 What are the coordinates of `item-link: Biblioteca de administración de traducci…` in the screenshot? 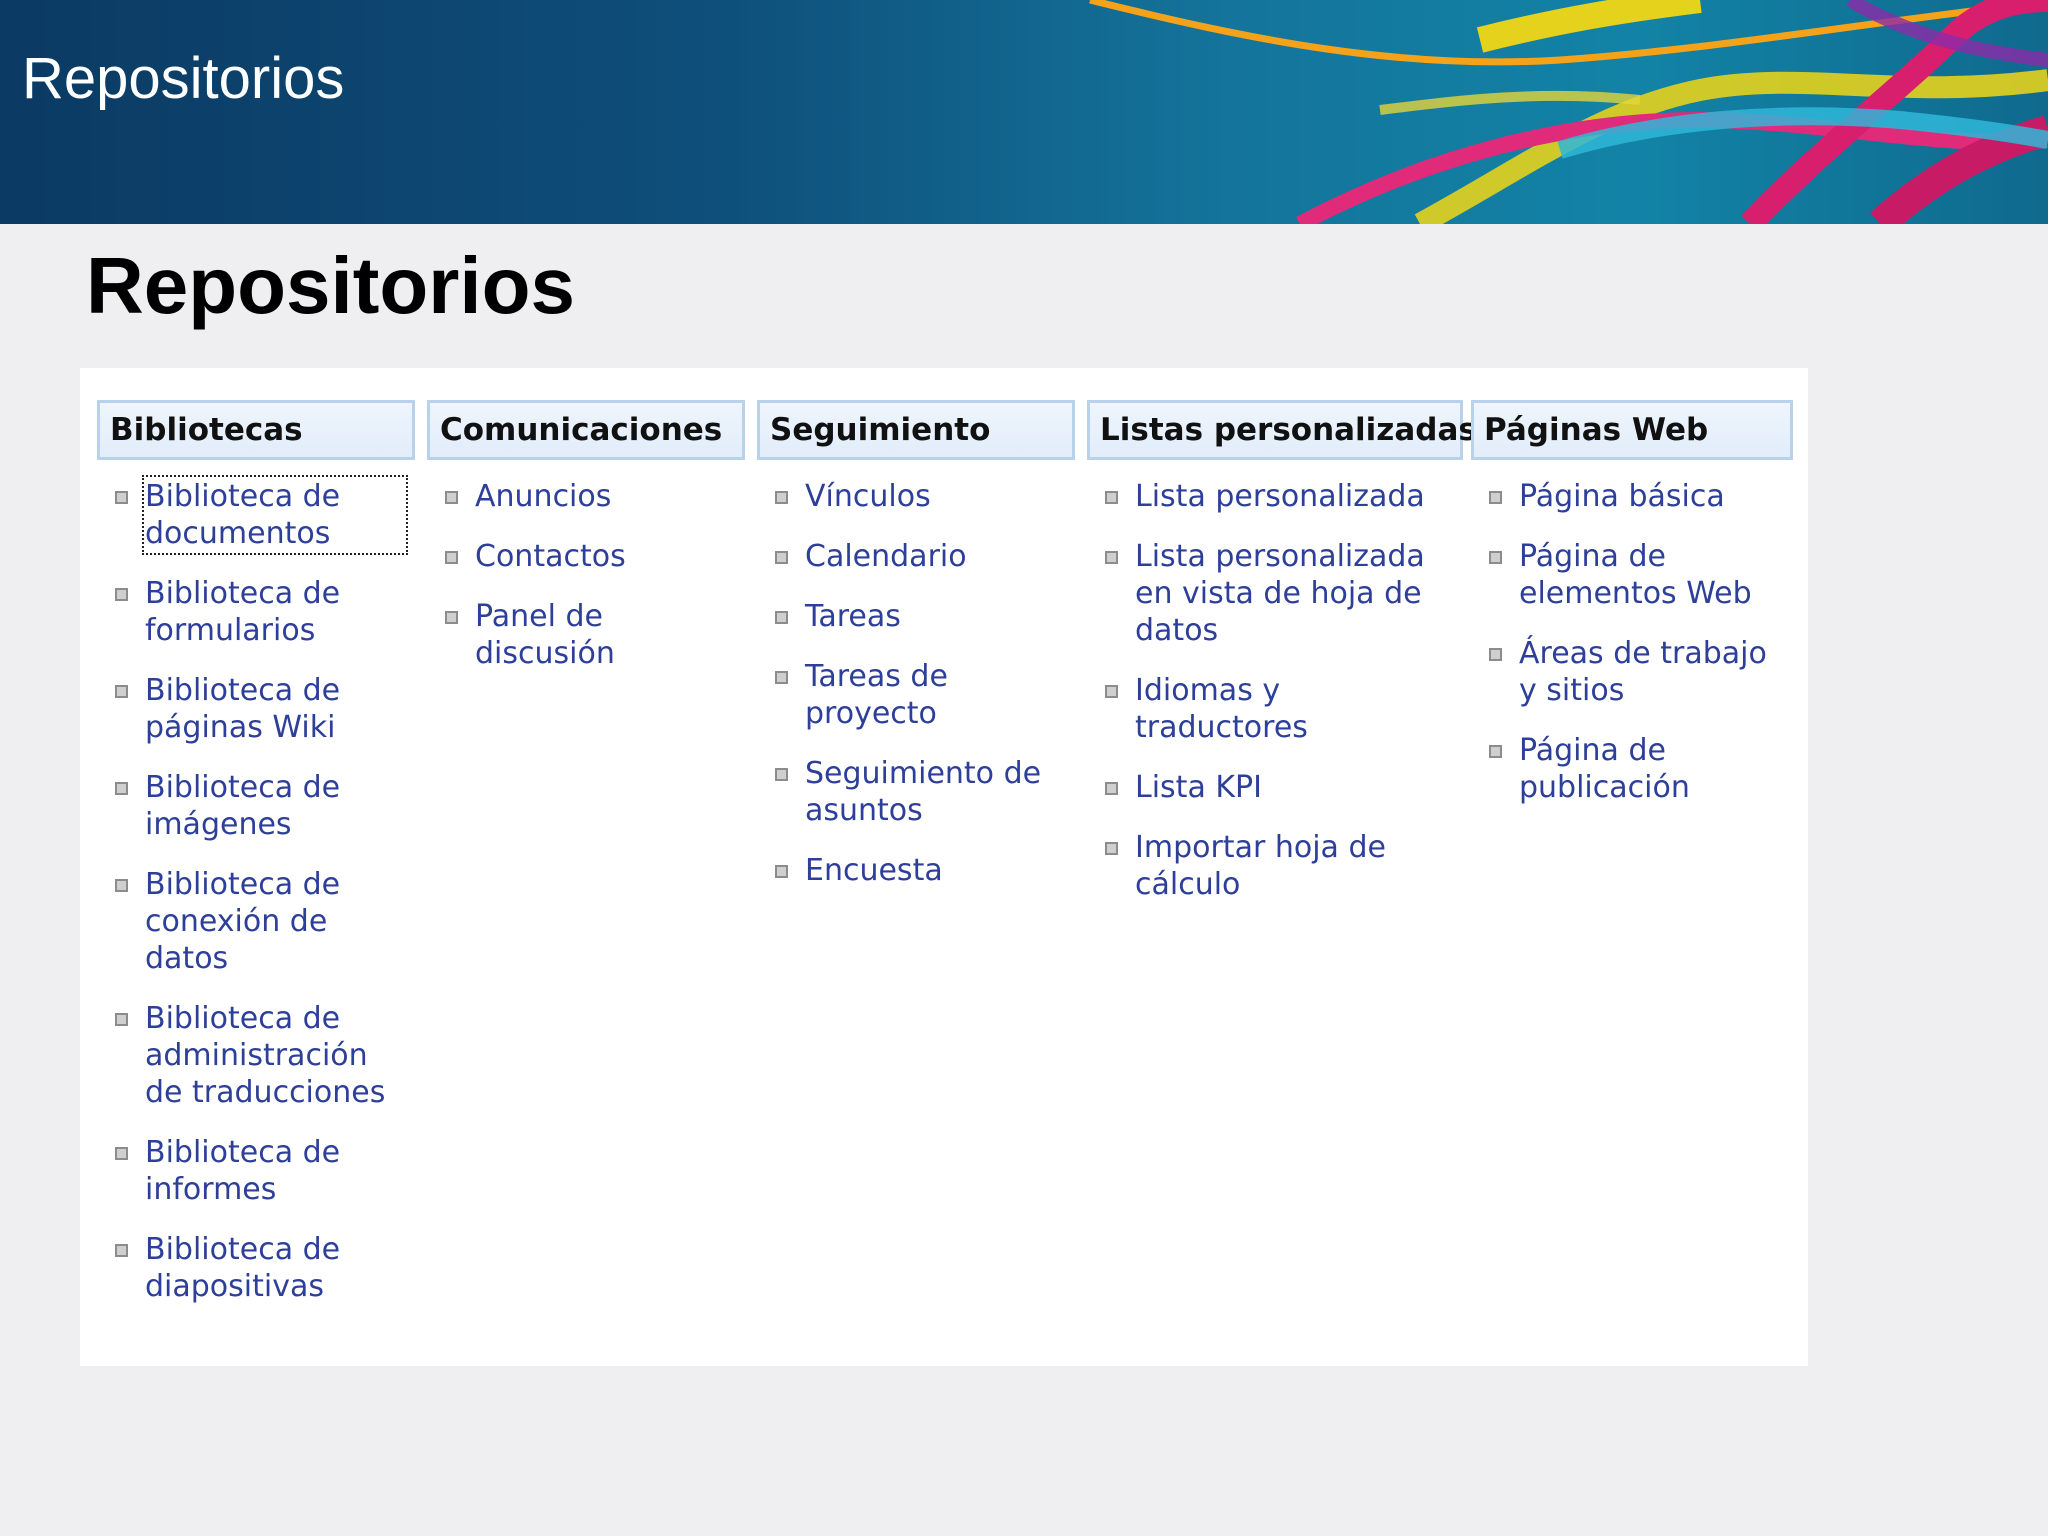 It's located at (275, 1055).